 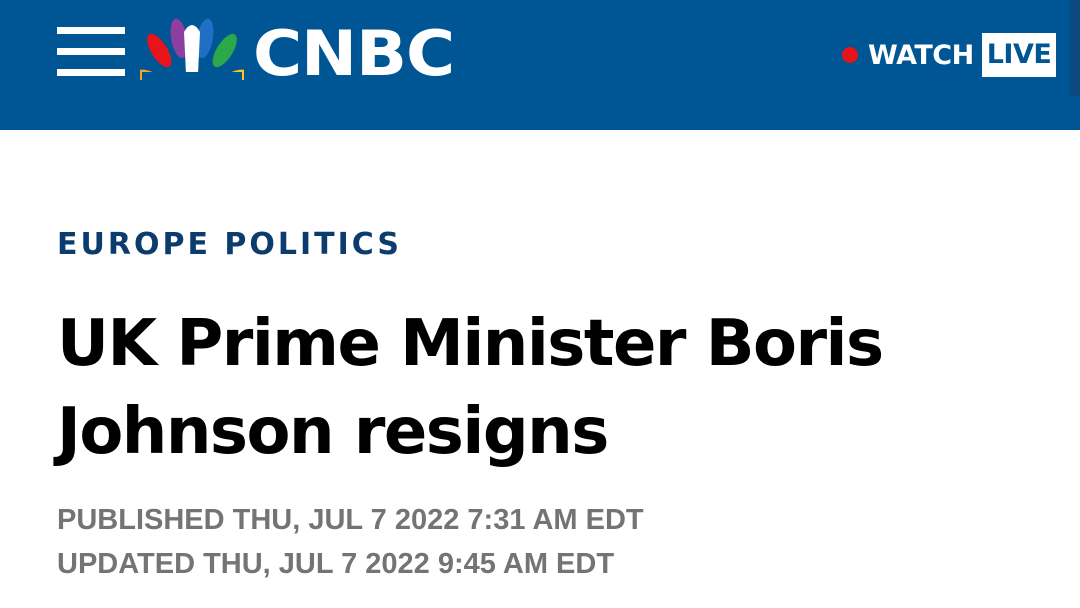 What do you see at coordinates (192, 47) in the screenshot?
I see `nbc-peacock-icon` at bounding box center [192, 47].